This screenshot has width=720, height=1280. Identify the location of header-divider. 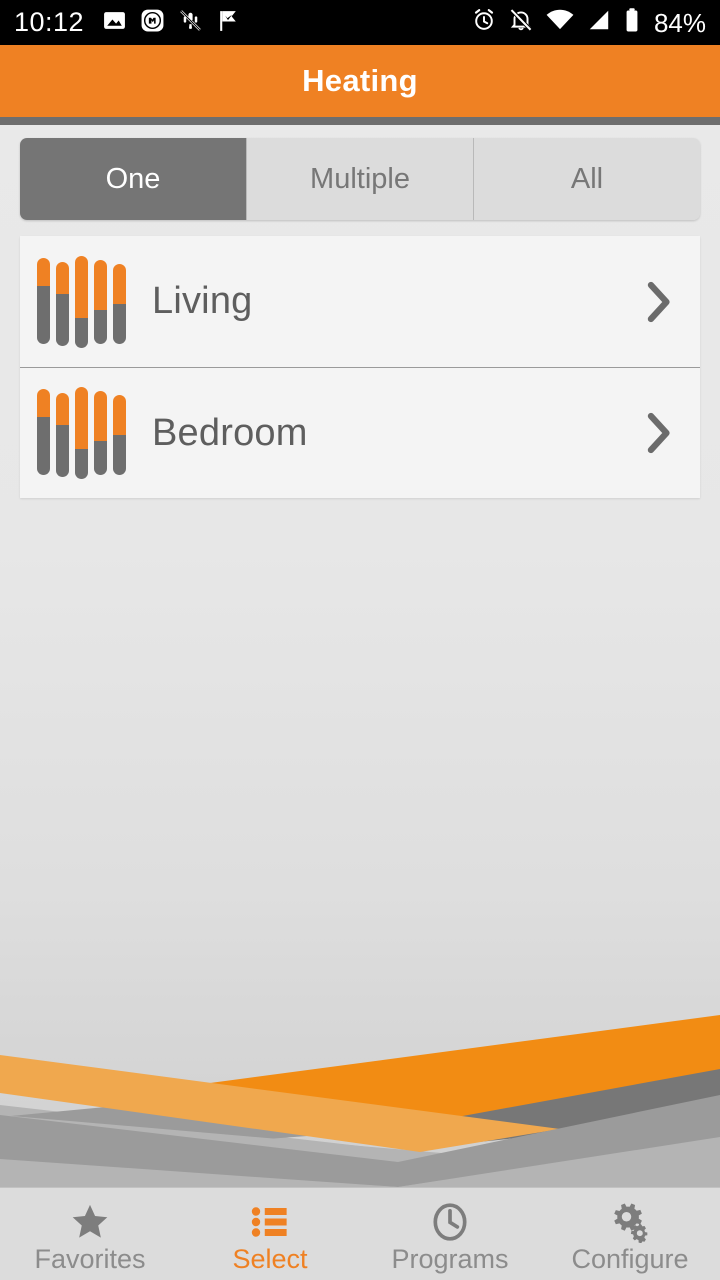
(360, 121).